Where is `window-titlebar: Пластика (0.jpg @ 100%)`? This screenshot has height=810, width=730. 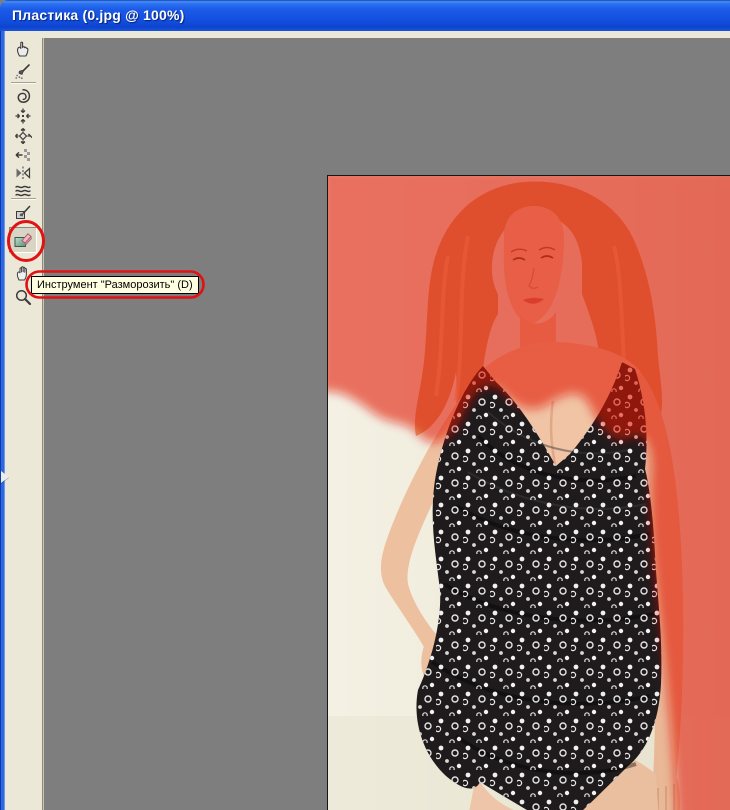
window-titlebar: Пластика (0.jpg @ 100%) is located at coordinates (365, 15).